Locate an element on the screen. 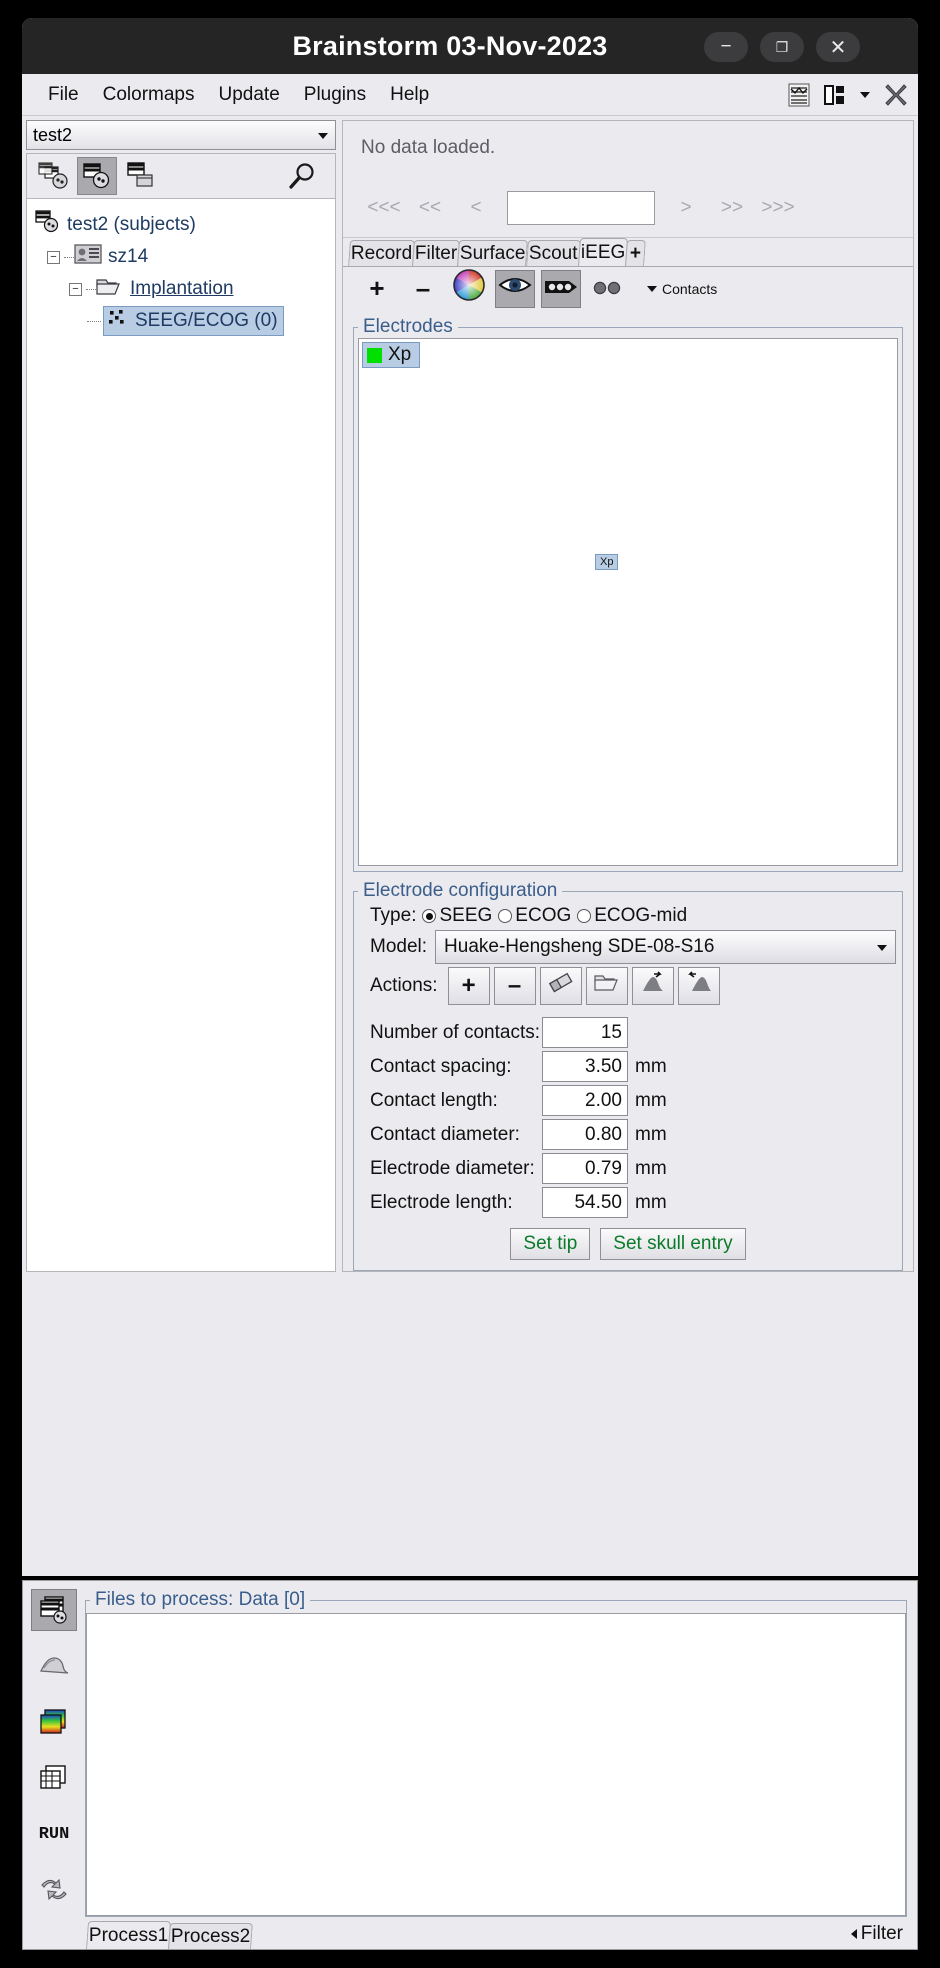 The width and height of the screenshot is (940, 1968). record-navigation-bar: <<< << < > >> >>> is located at coordinates (631, 208).